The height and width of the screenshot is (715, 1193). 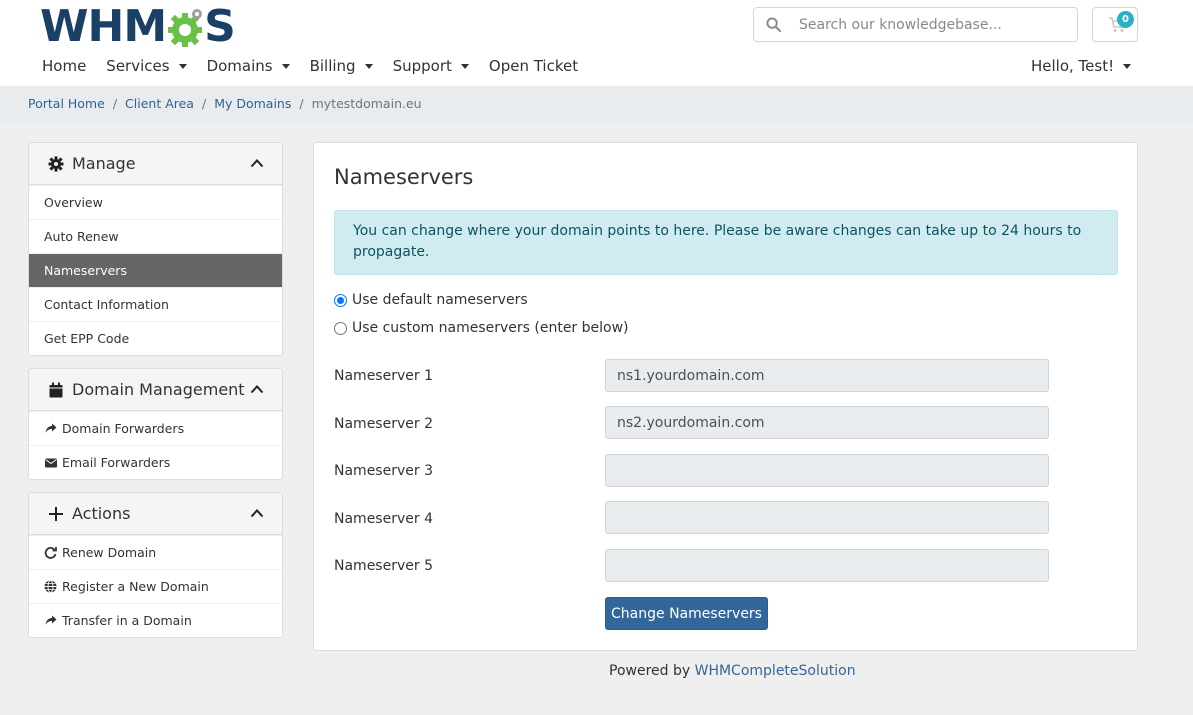 I want to click on nav-services: Services, so click(x=146, y=66).